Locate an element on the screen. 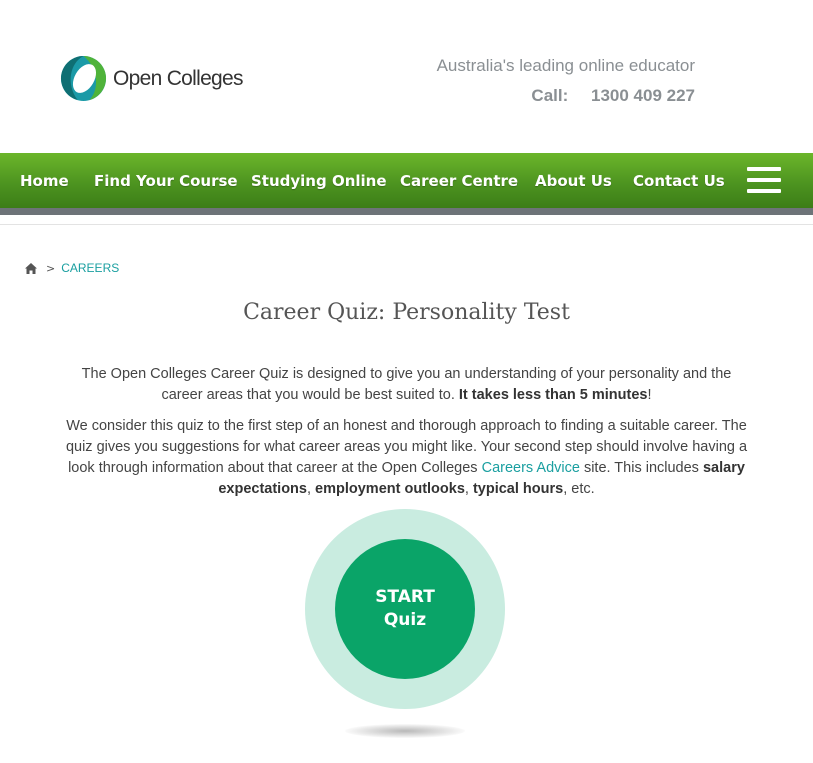 The width and height of the screenshot is (813, 763). divider is located at coordinates (406, 224).